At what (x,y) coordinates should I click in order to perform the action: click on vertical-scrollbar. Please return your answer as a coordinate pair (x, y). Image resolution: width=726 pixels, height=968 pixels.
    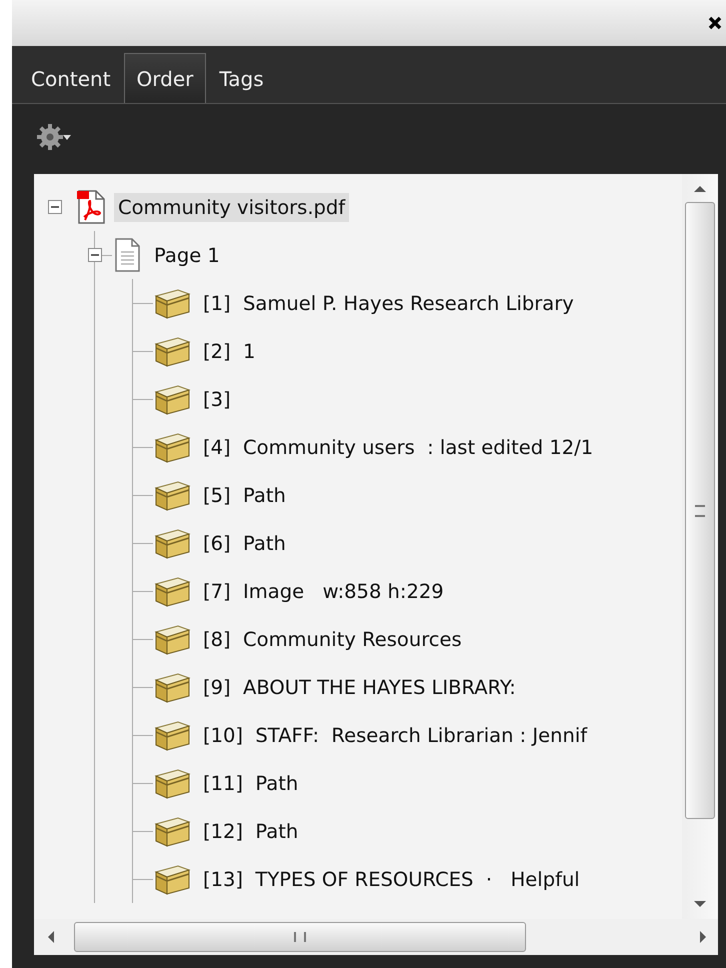
    Looking at the image, I should click on (700, 546).